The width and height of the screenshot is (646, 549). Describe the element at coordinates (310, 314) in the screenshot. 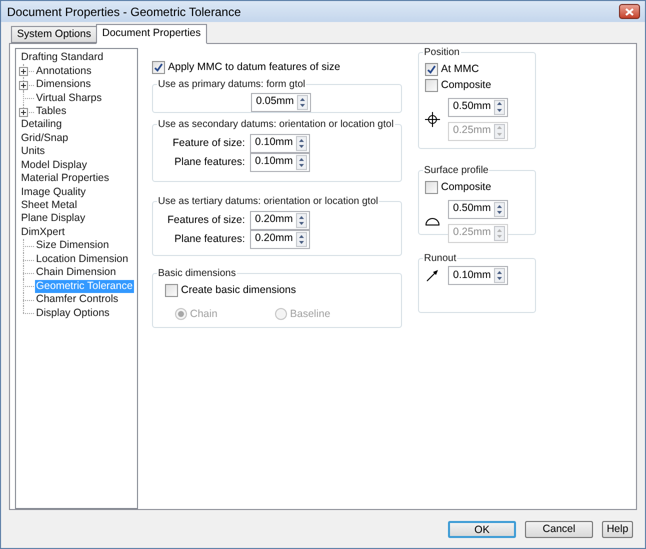

I see `radio-label: Baseline` at that location.